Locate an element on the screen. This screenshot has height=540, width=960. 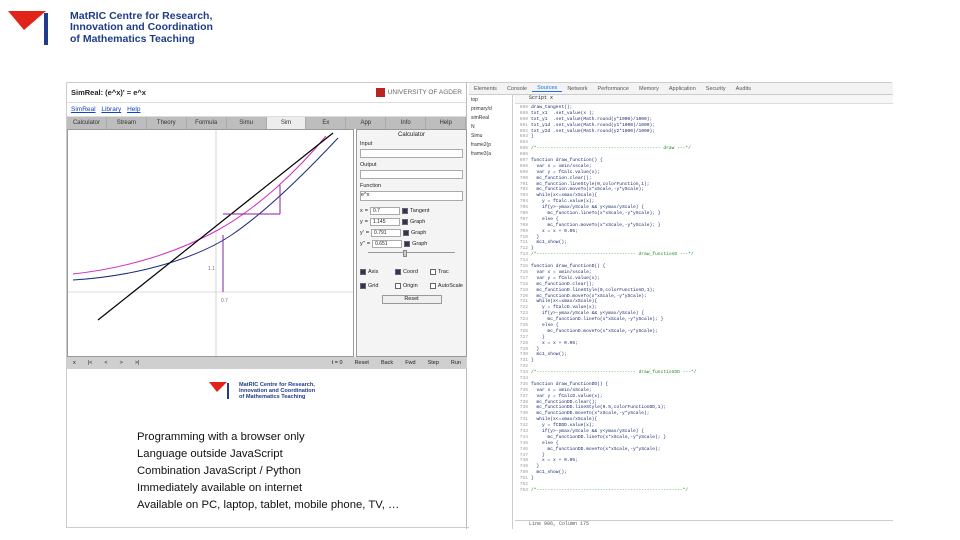
tree-item: frame2(p is located at coordinates (490, 146).